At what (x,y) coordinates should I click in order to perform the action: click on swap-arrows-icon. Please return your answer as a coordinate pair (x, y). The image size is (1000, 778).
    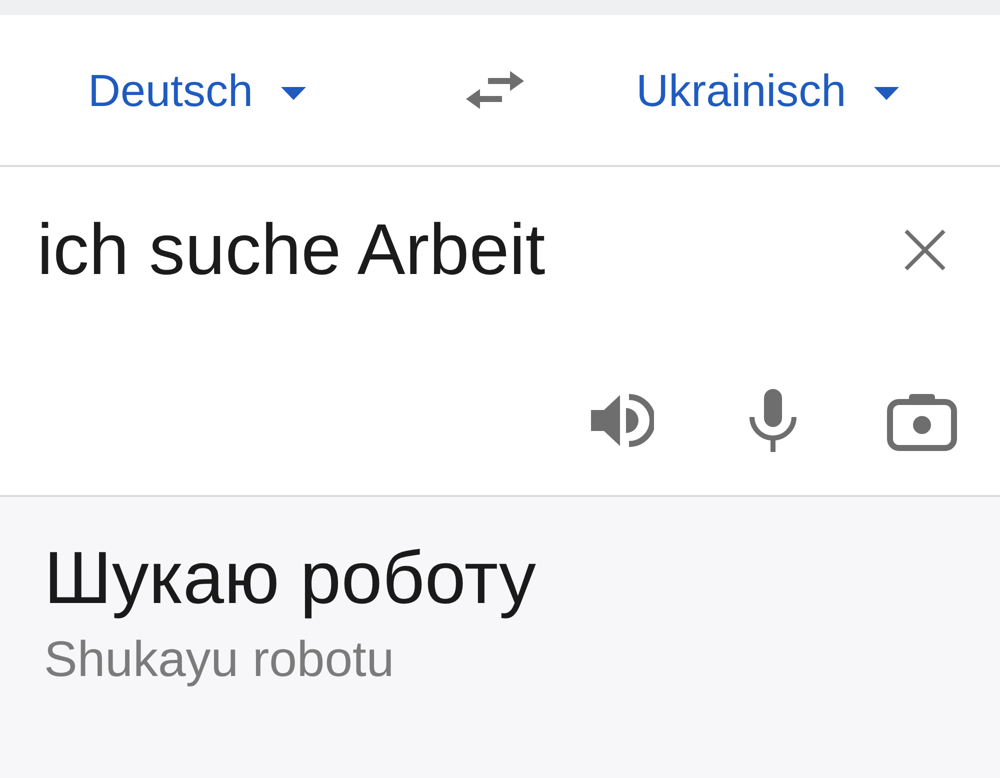
    Looking at the image, I should click on (495, 90).